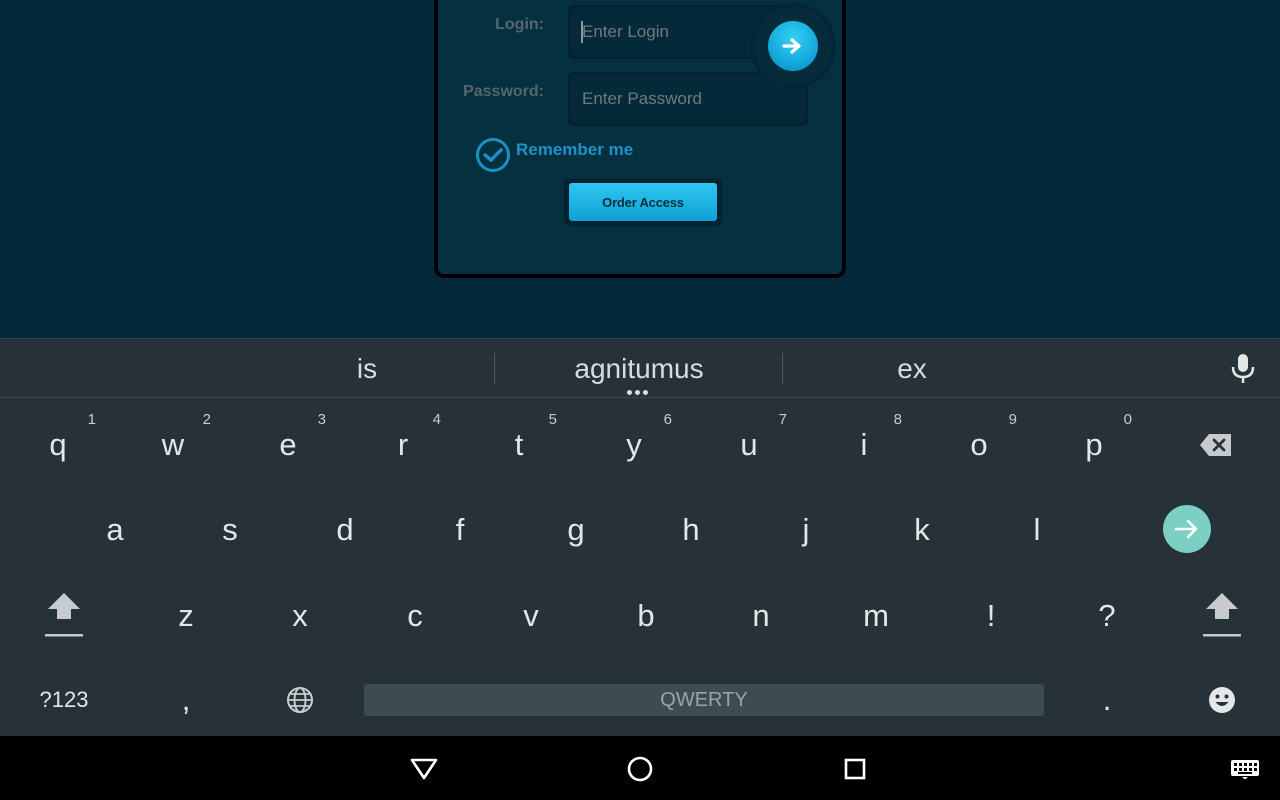  I want to click on key-g: g, so click(576, 530).